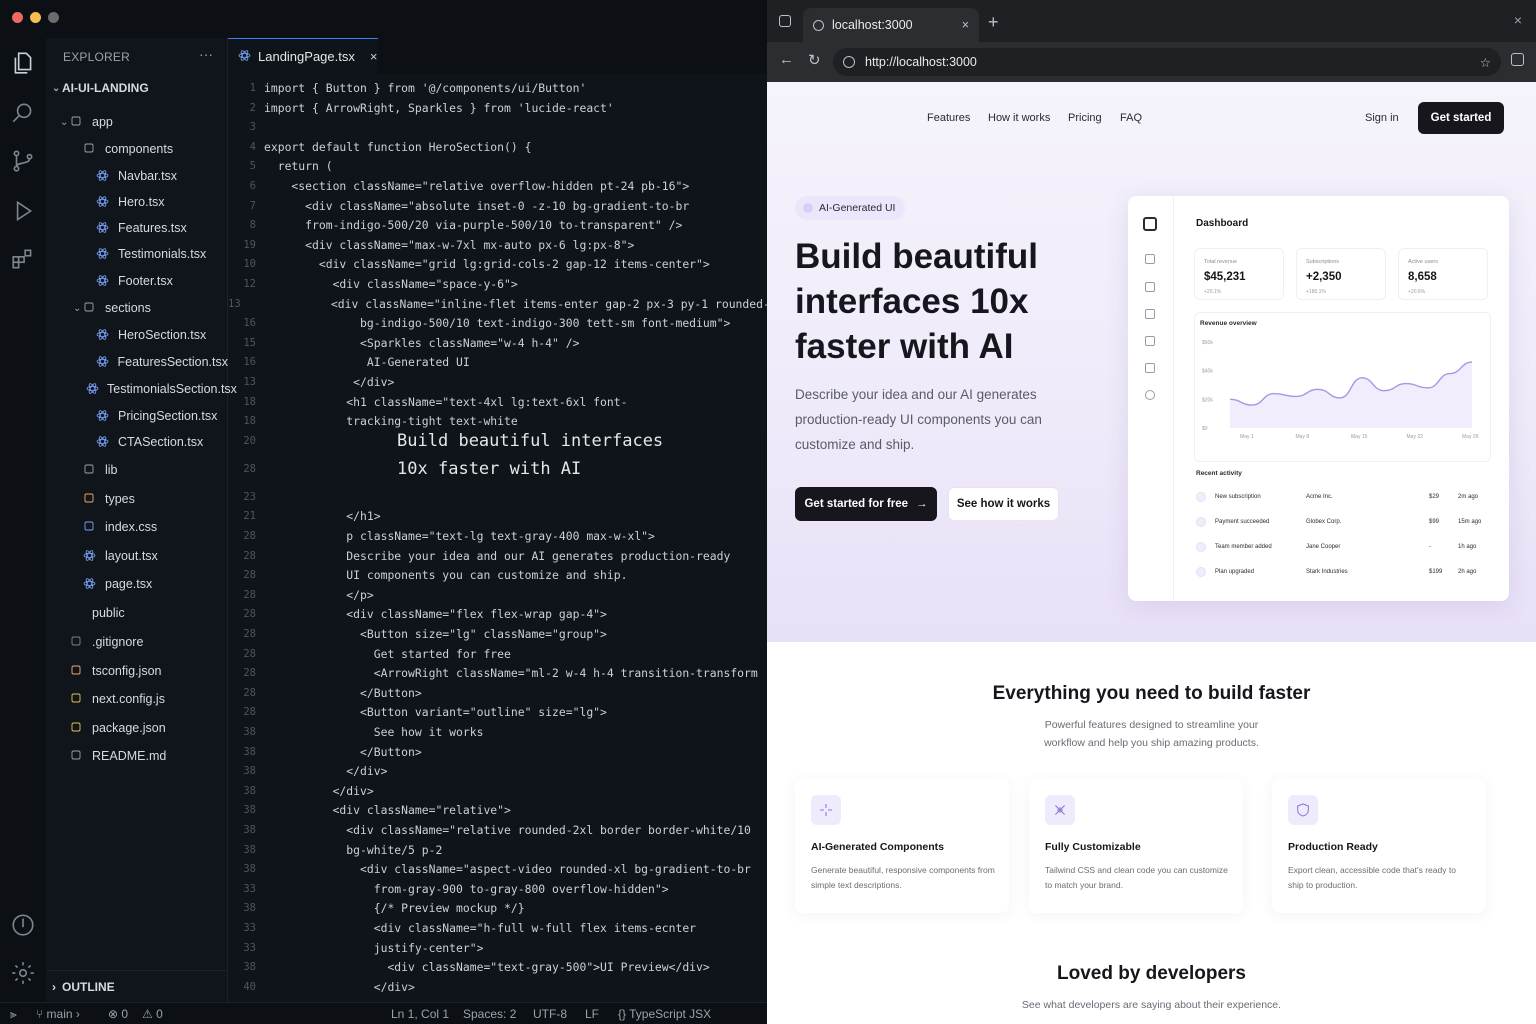 This screenshot has height=1024, width=1536. I want to click on files-icon, so click(23, 63).